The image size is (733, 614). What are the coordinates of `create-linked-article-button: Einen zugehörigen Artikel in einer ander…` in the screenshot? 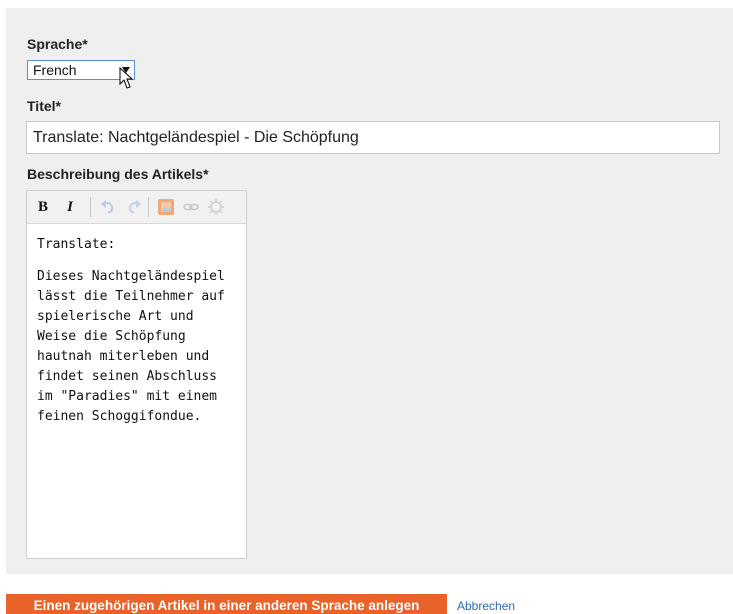 It's located at (226, 604).